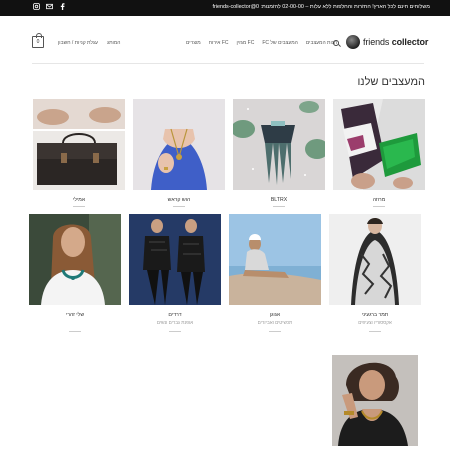 The width and height of the screenshot is (450, 449). What do you see at coordinates (113, 43) in the screenshot?
I see `nav-item-brand: המותג` at bounding box center [113, 43].